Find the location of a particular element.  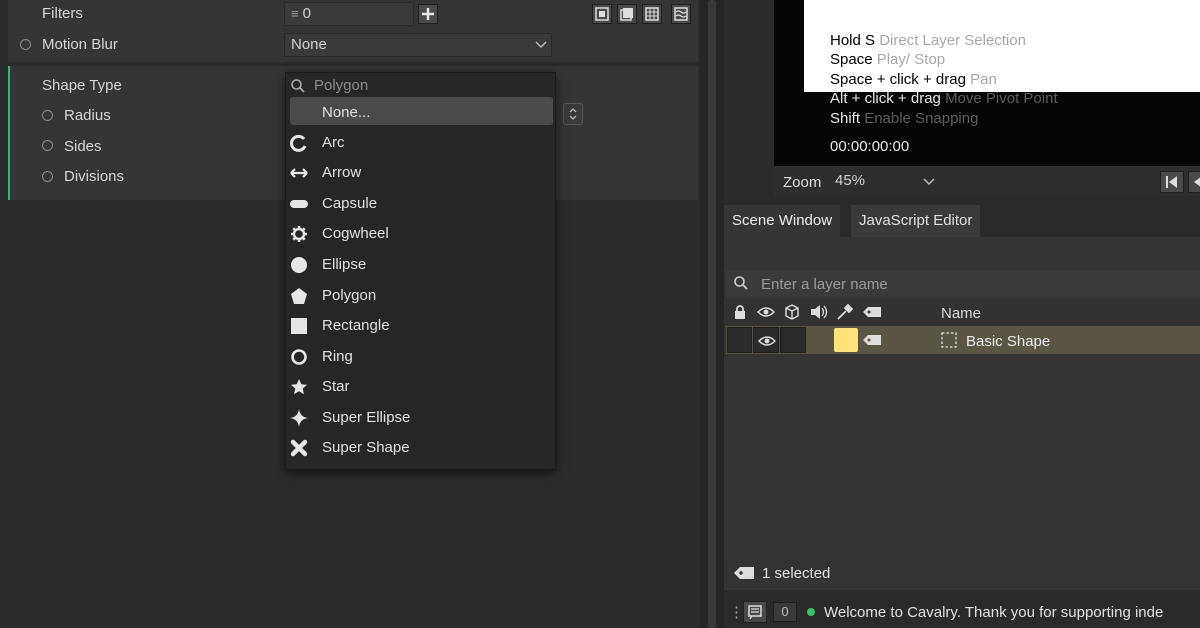

dropdown-item-label: Cogwheel is located at coordinates (355, 233).